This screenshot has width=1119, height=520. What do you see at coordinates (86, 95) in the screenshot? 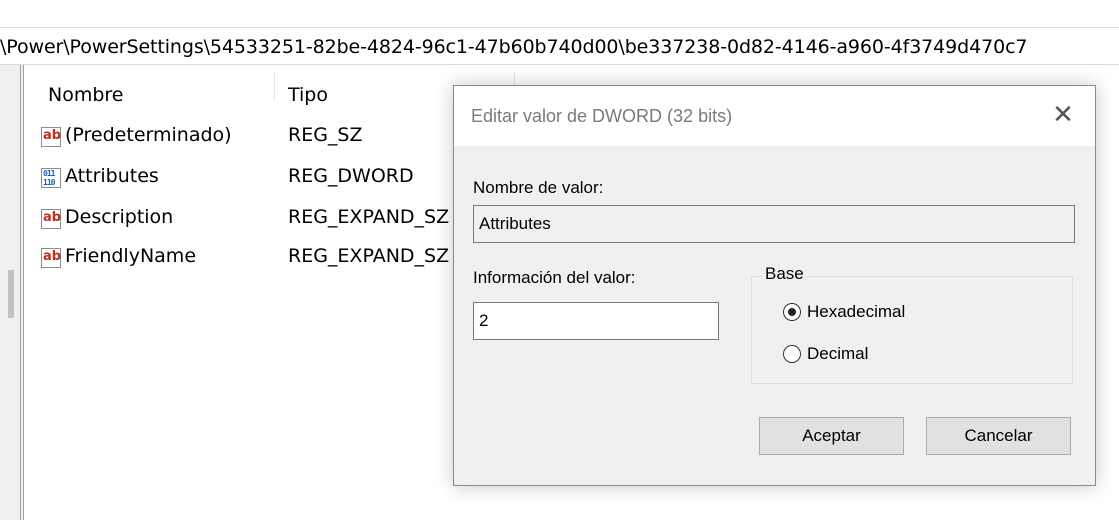
I see `column-header-name: Nombre` at bounding box center [86, 95].